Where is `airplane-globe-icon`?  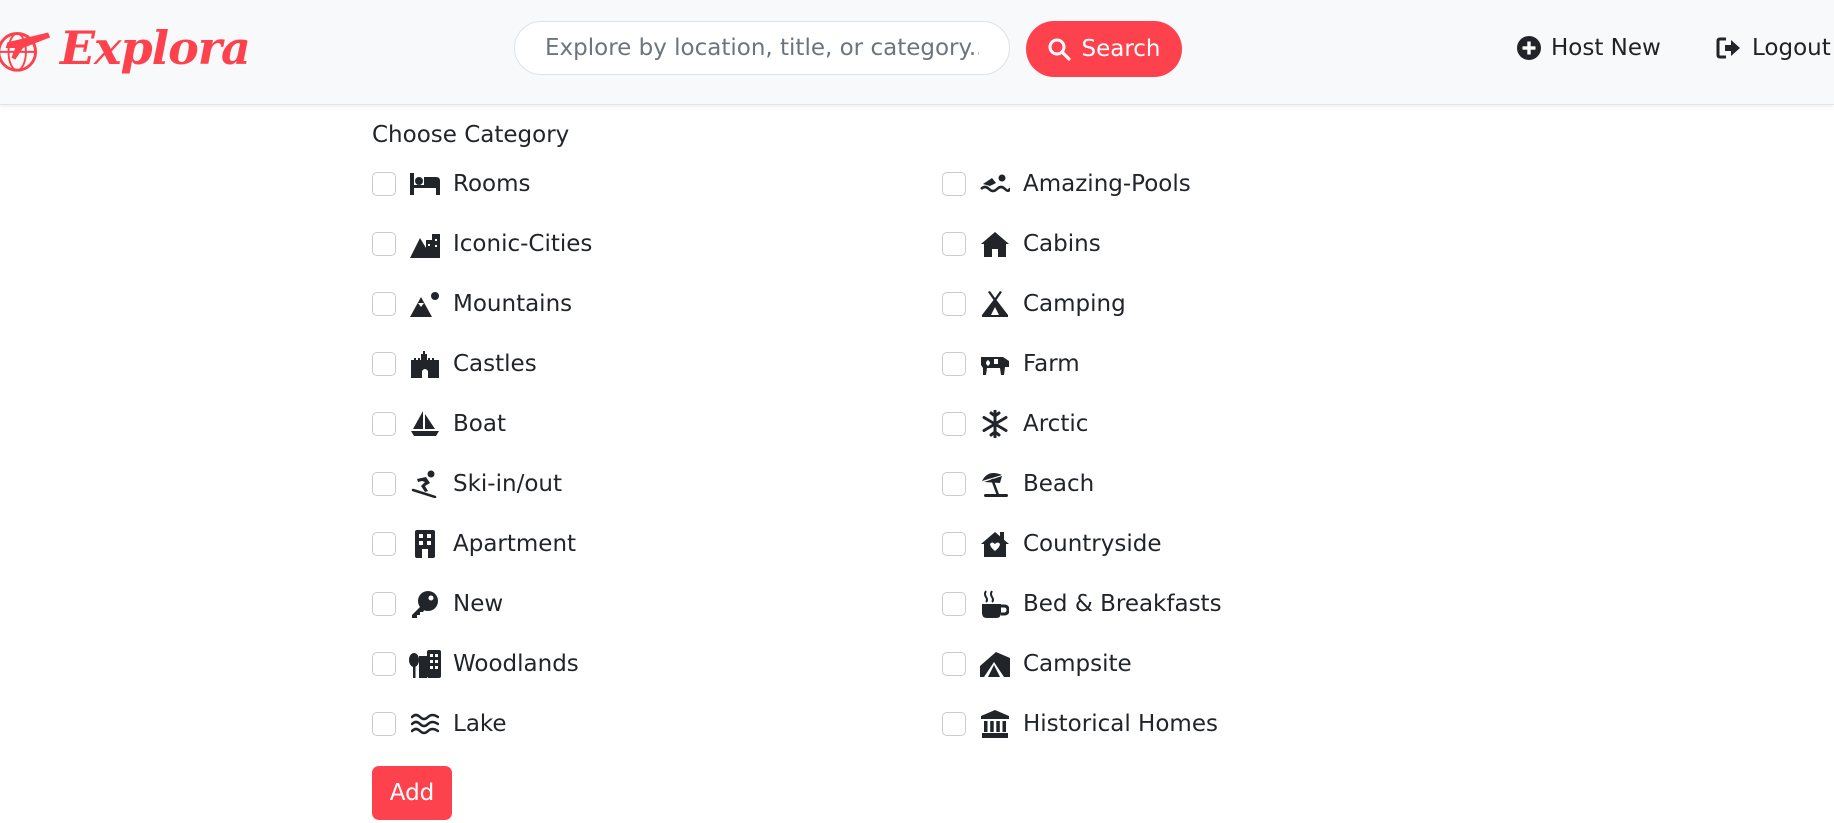 airplane-globe-icon is located at coordinates (25, 52).